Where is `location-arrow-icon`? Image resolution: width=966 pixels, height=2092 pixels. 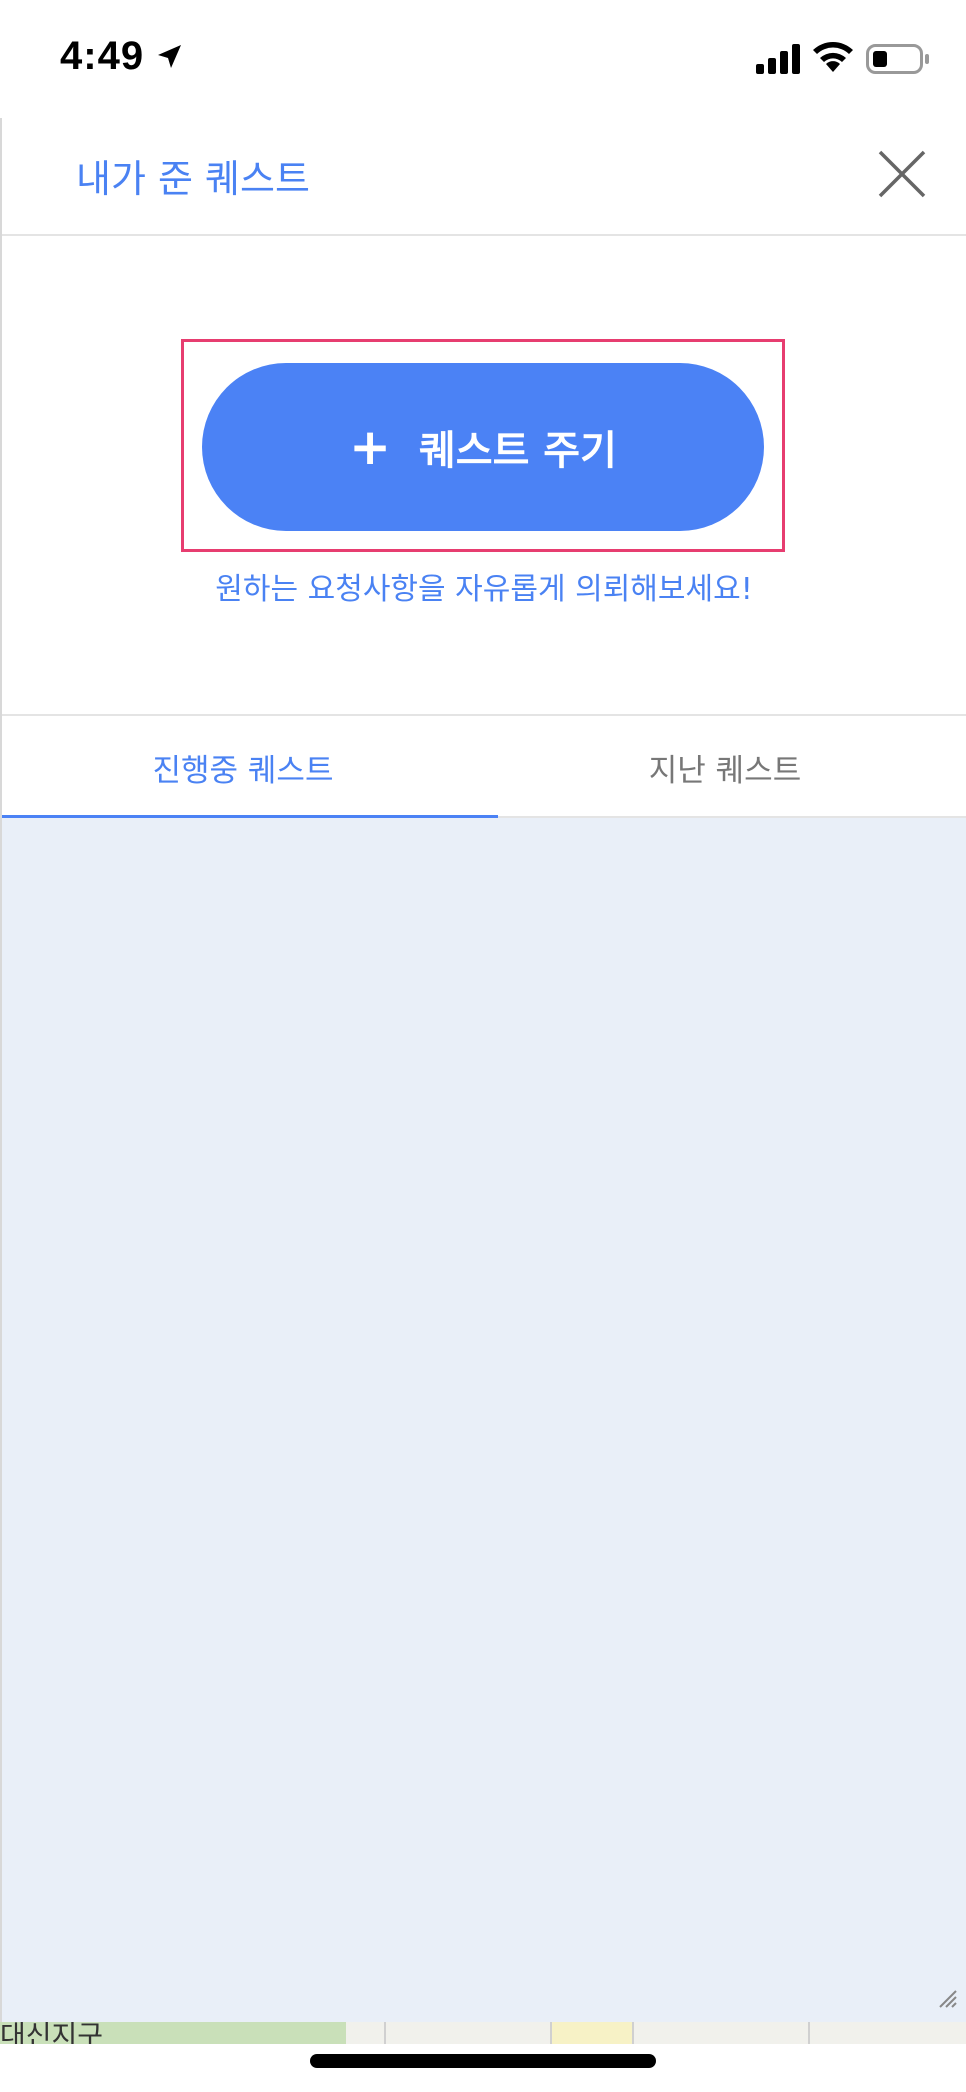
location-arrow-icon is located at coordinates (169, 56).